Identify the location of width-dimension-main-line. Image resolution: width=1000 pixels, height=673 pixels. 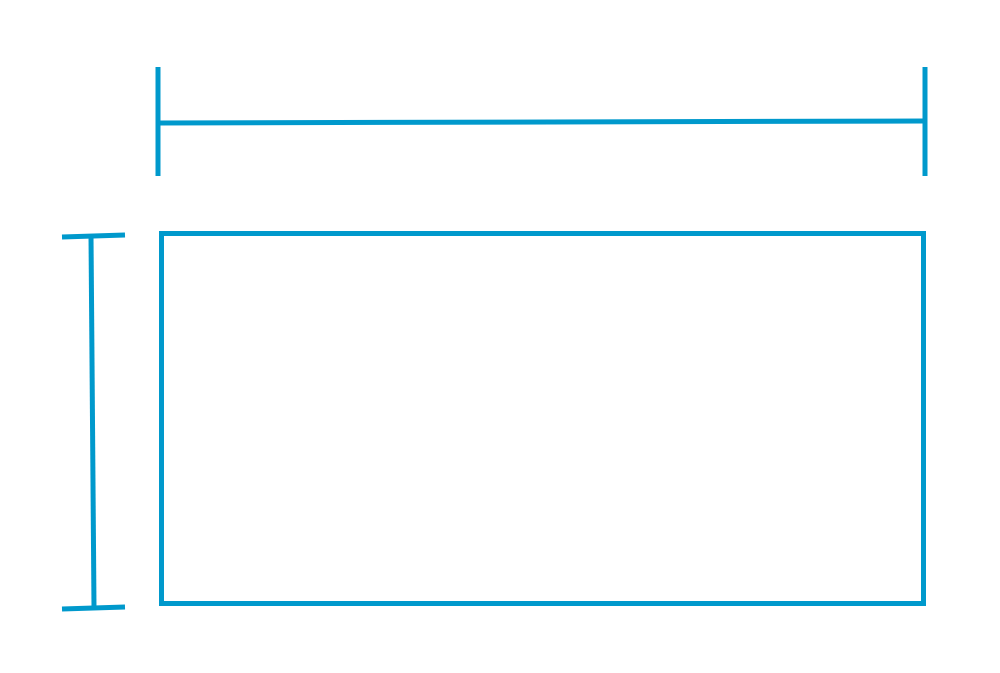
(541, 122).